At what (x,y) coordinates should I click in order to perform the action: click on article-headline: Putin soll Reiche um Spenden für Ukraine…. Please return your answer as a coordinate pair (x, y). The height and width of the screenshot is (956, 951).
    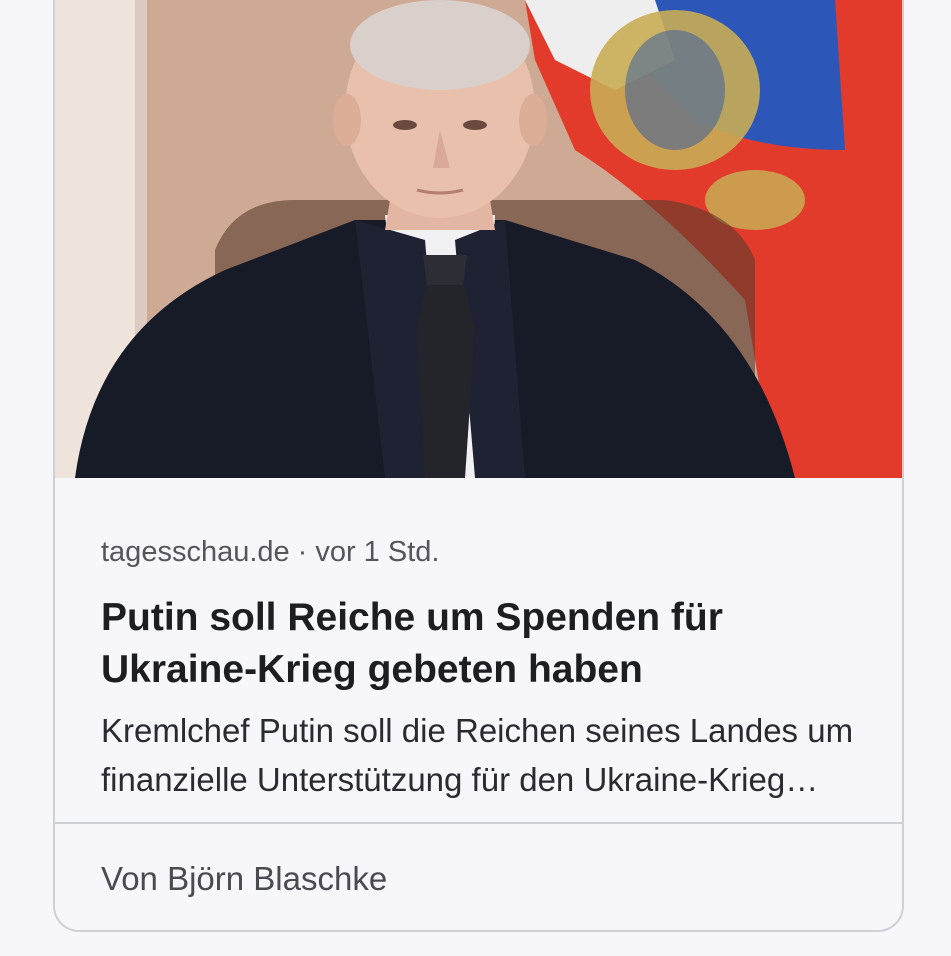
    Looking at the image, I should click on (481, 644).